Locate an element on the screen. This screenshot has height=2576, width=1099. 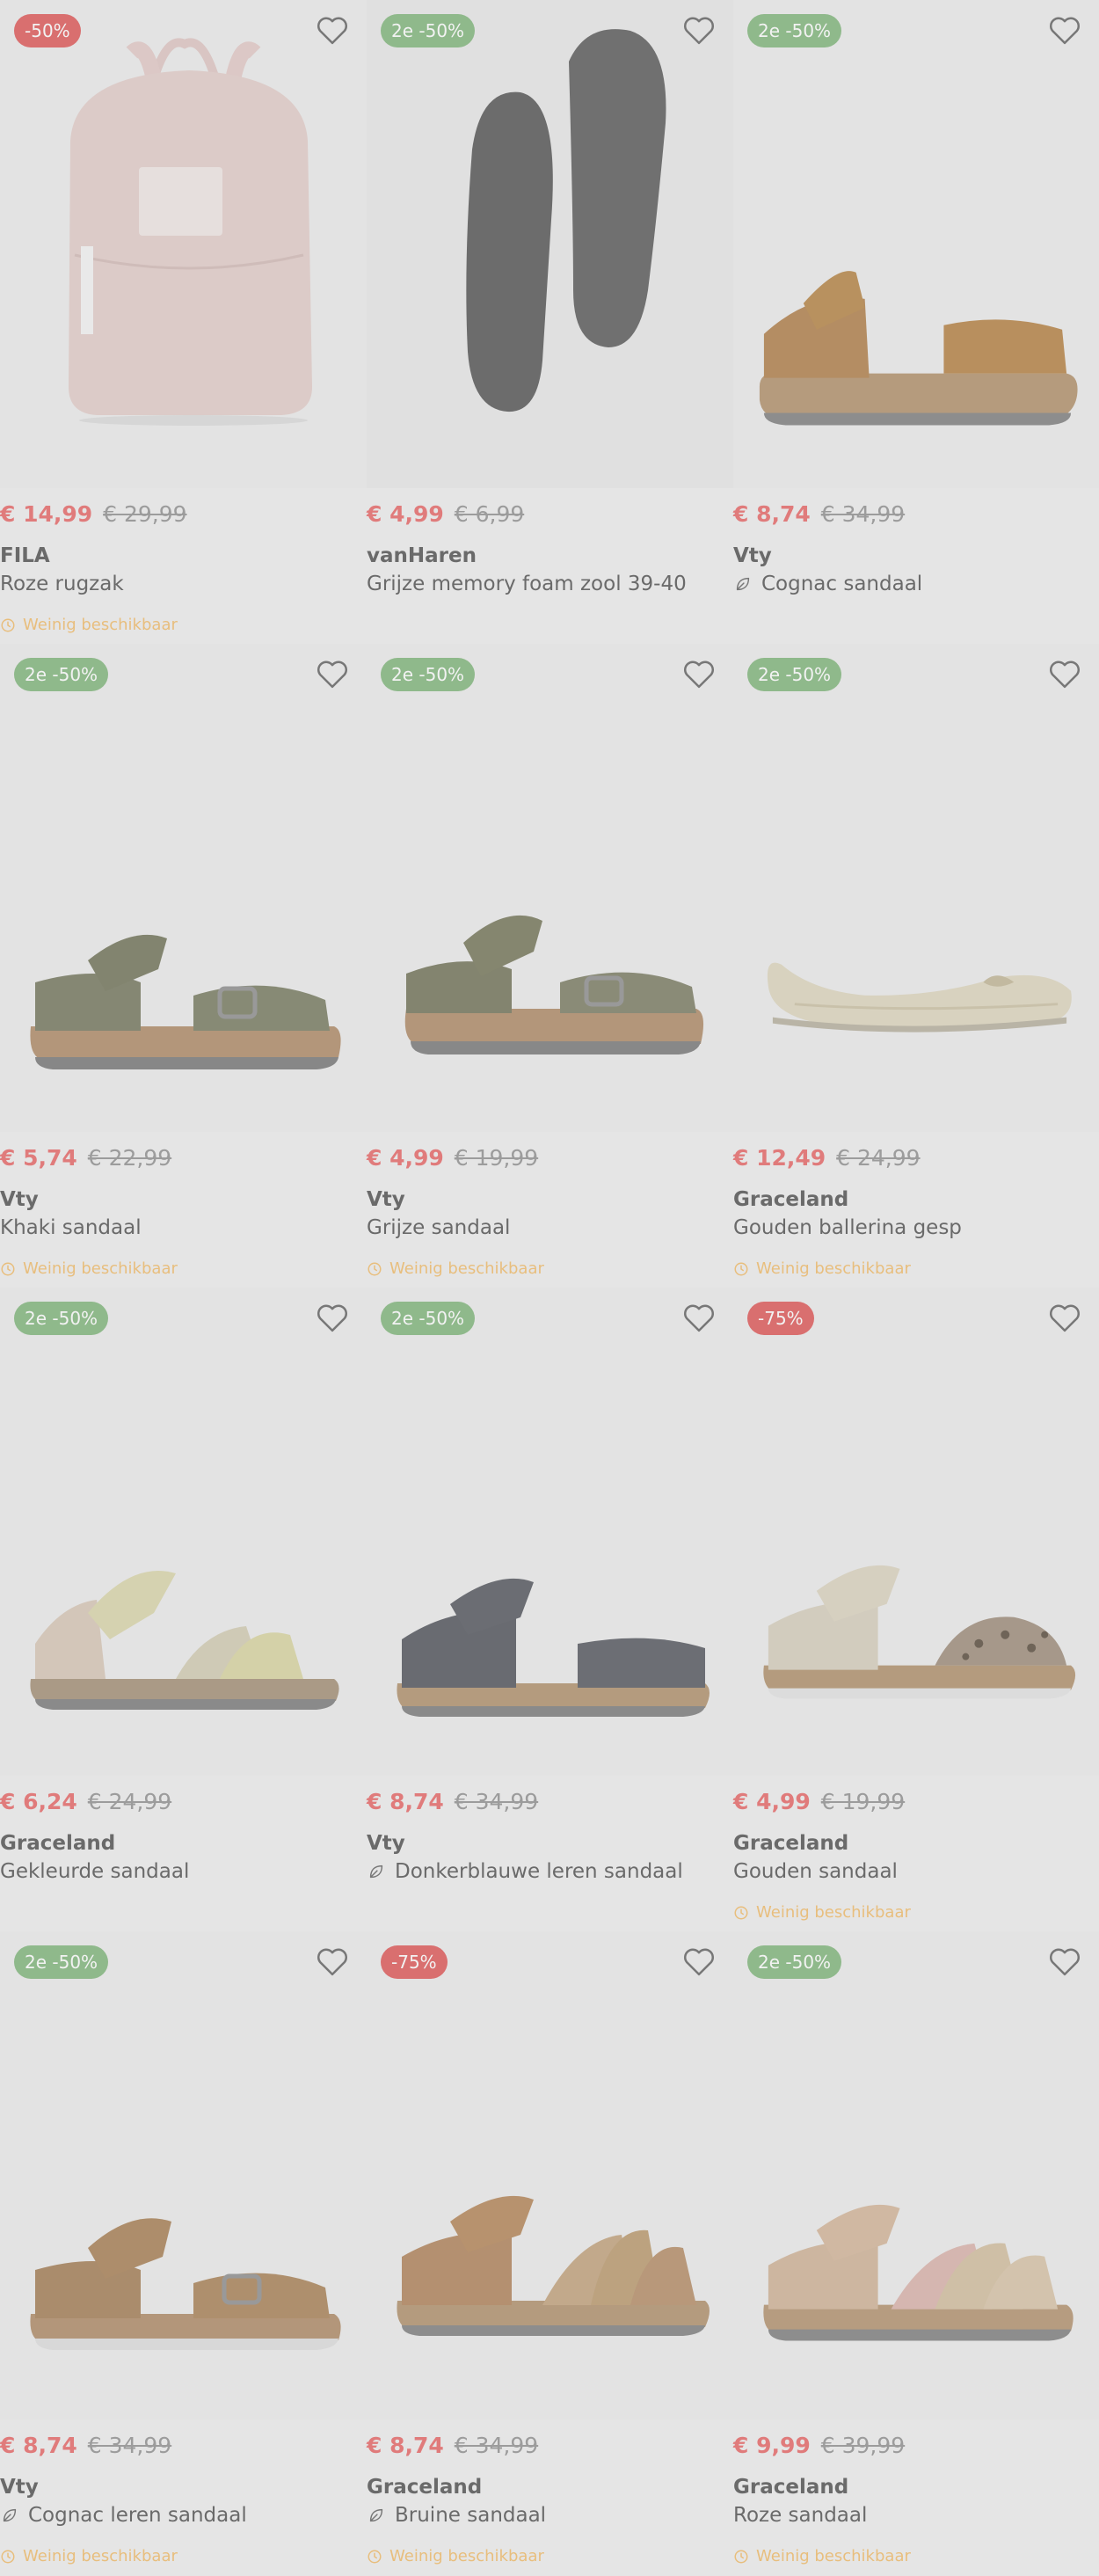
old-price: € 24,99 is located at coordinates (878, 1158).